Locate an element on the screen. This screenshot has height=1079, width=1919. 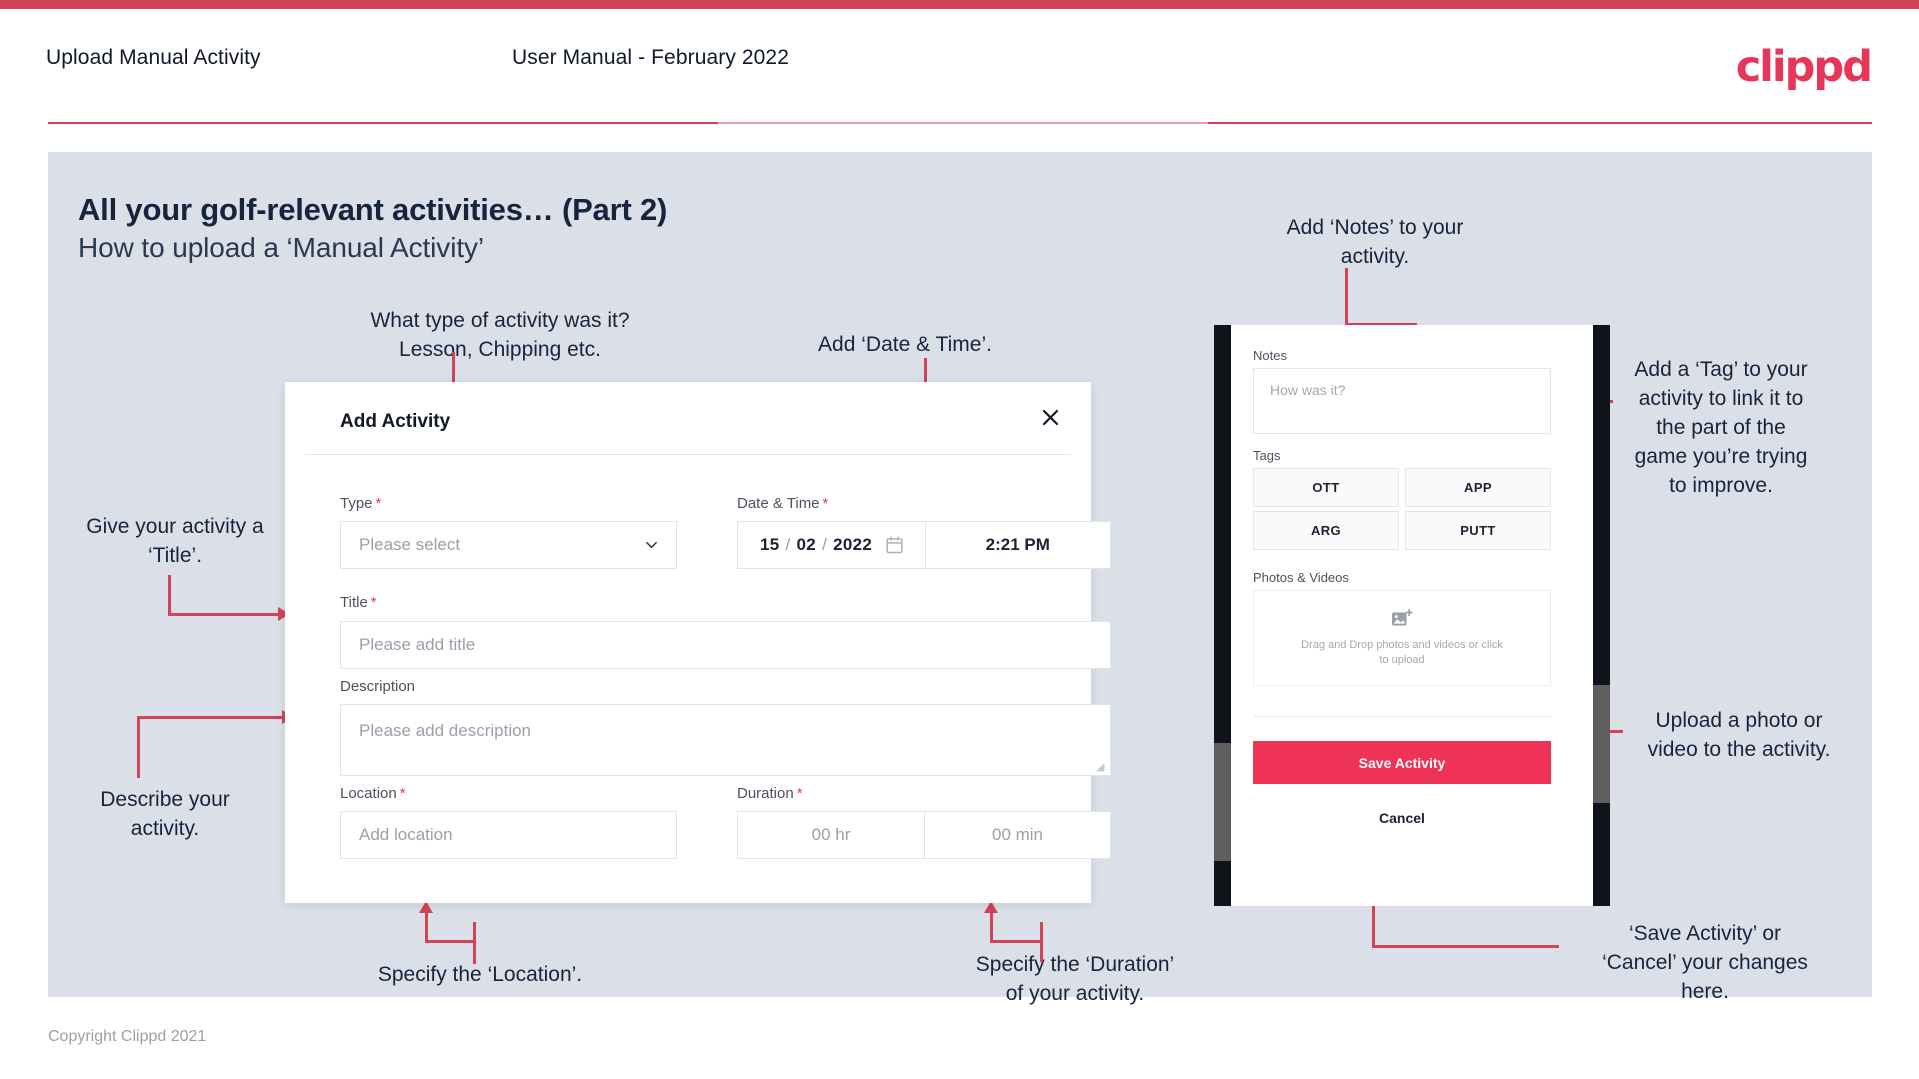
duration-hours-input: 00 hr is located at coordinates (831, 835).